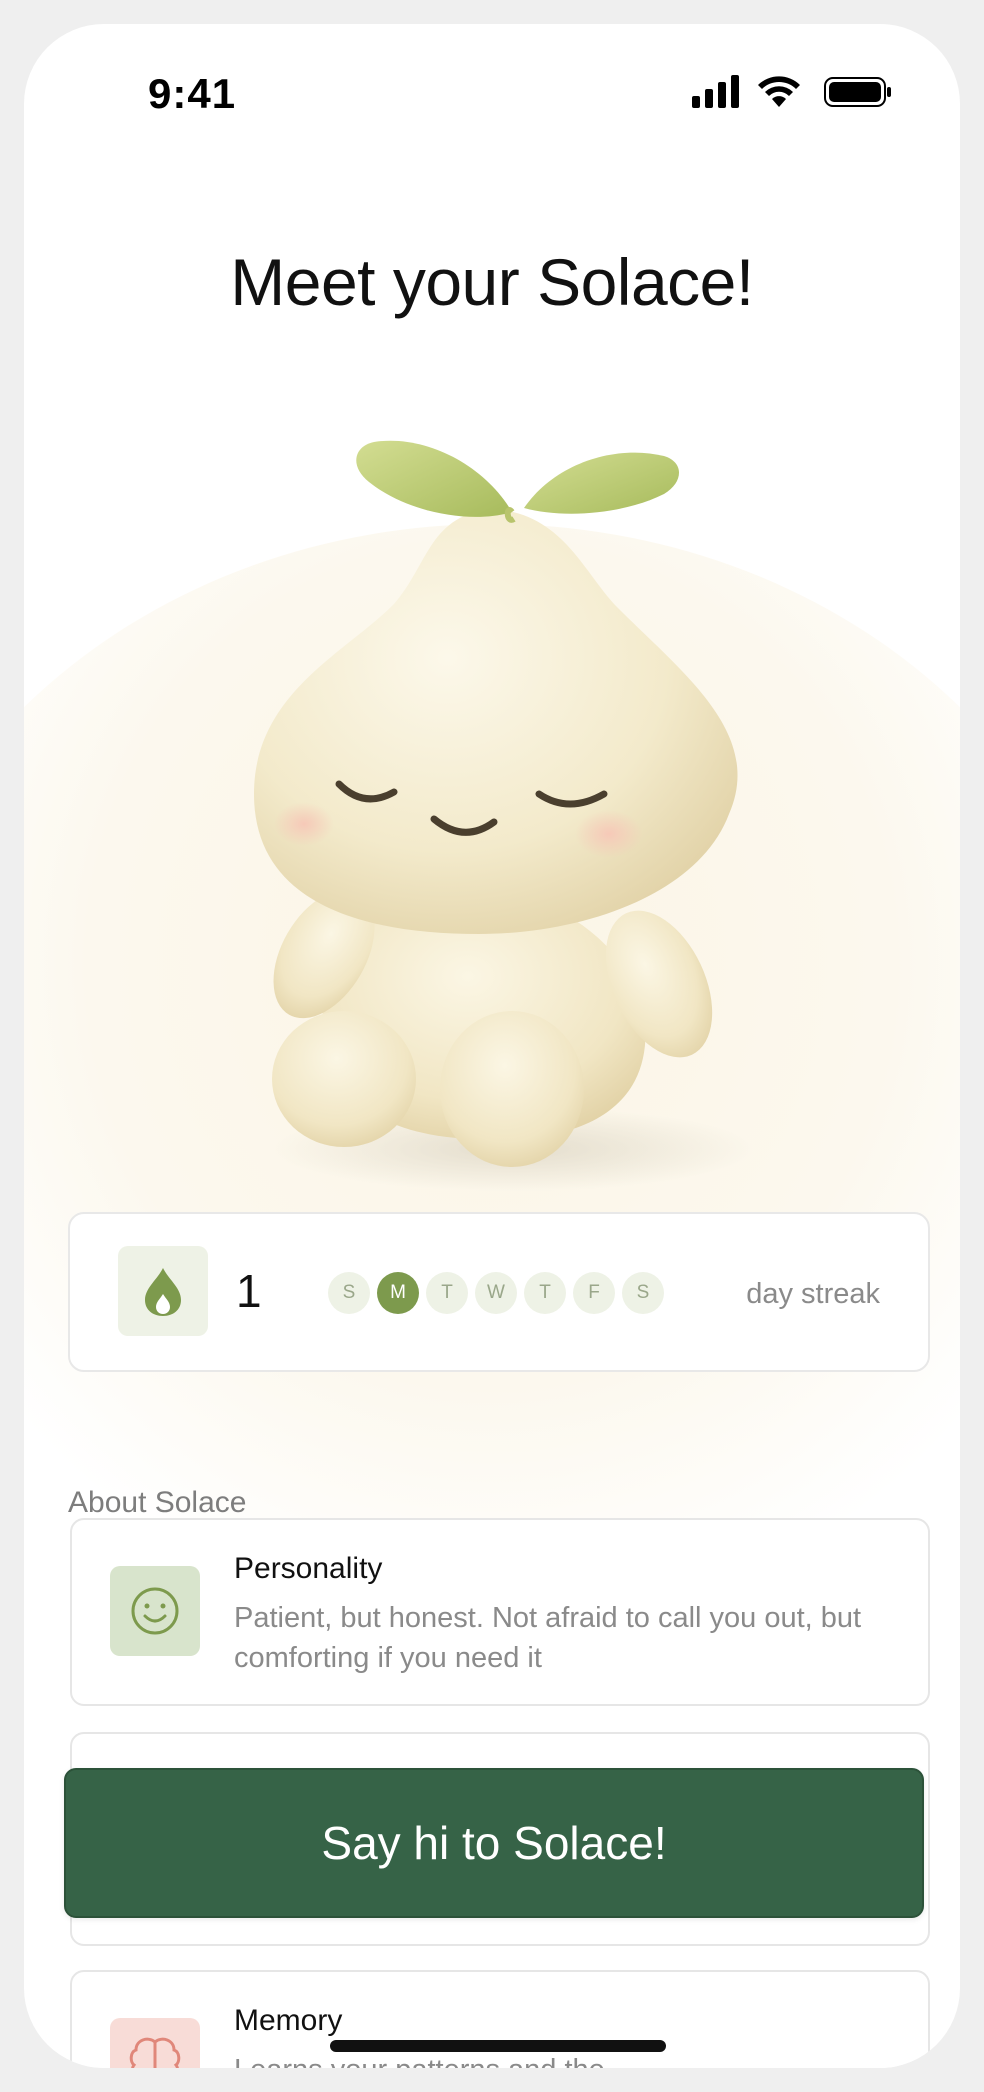 The width and height of the screenshot is (984, 2092). What do you see at coordinates (494, 1843) in the screenshot?
I see `say-hi-button: Say hi to Solace!` at bounding box center [494, 1843].